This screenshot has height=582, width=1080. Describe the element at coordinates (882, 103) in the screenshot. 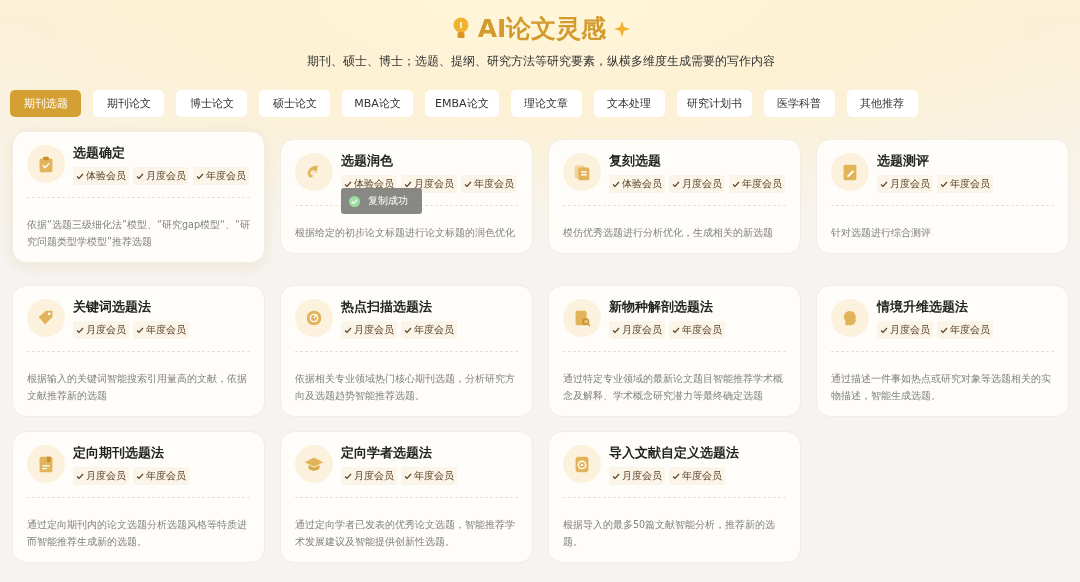

I see `category-tab: 其他推荐` at that location.